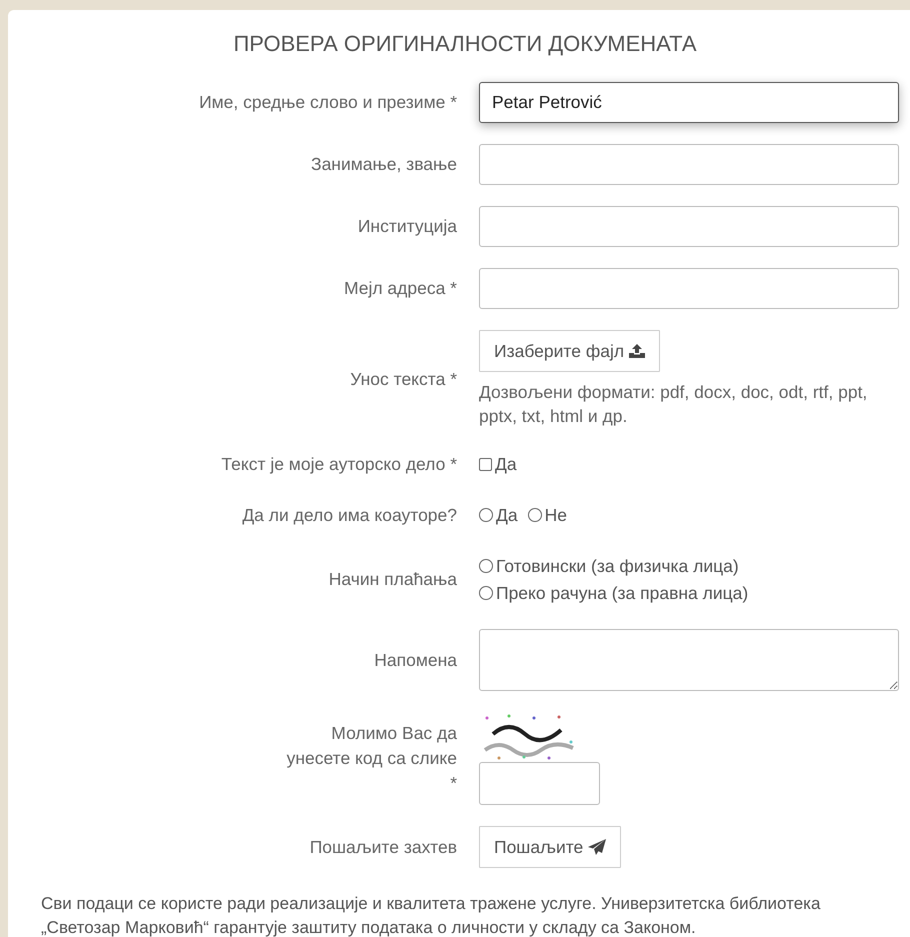  What do you see at coordinates (371, 758) in the screenshot?
I see `field-label: Молимо Вас да унесете код са слике *` at bounding box center [371, 758].